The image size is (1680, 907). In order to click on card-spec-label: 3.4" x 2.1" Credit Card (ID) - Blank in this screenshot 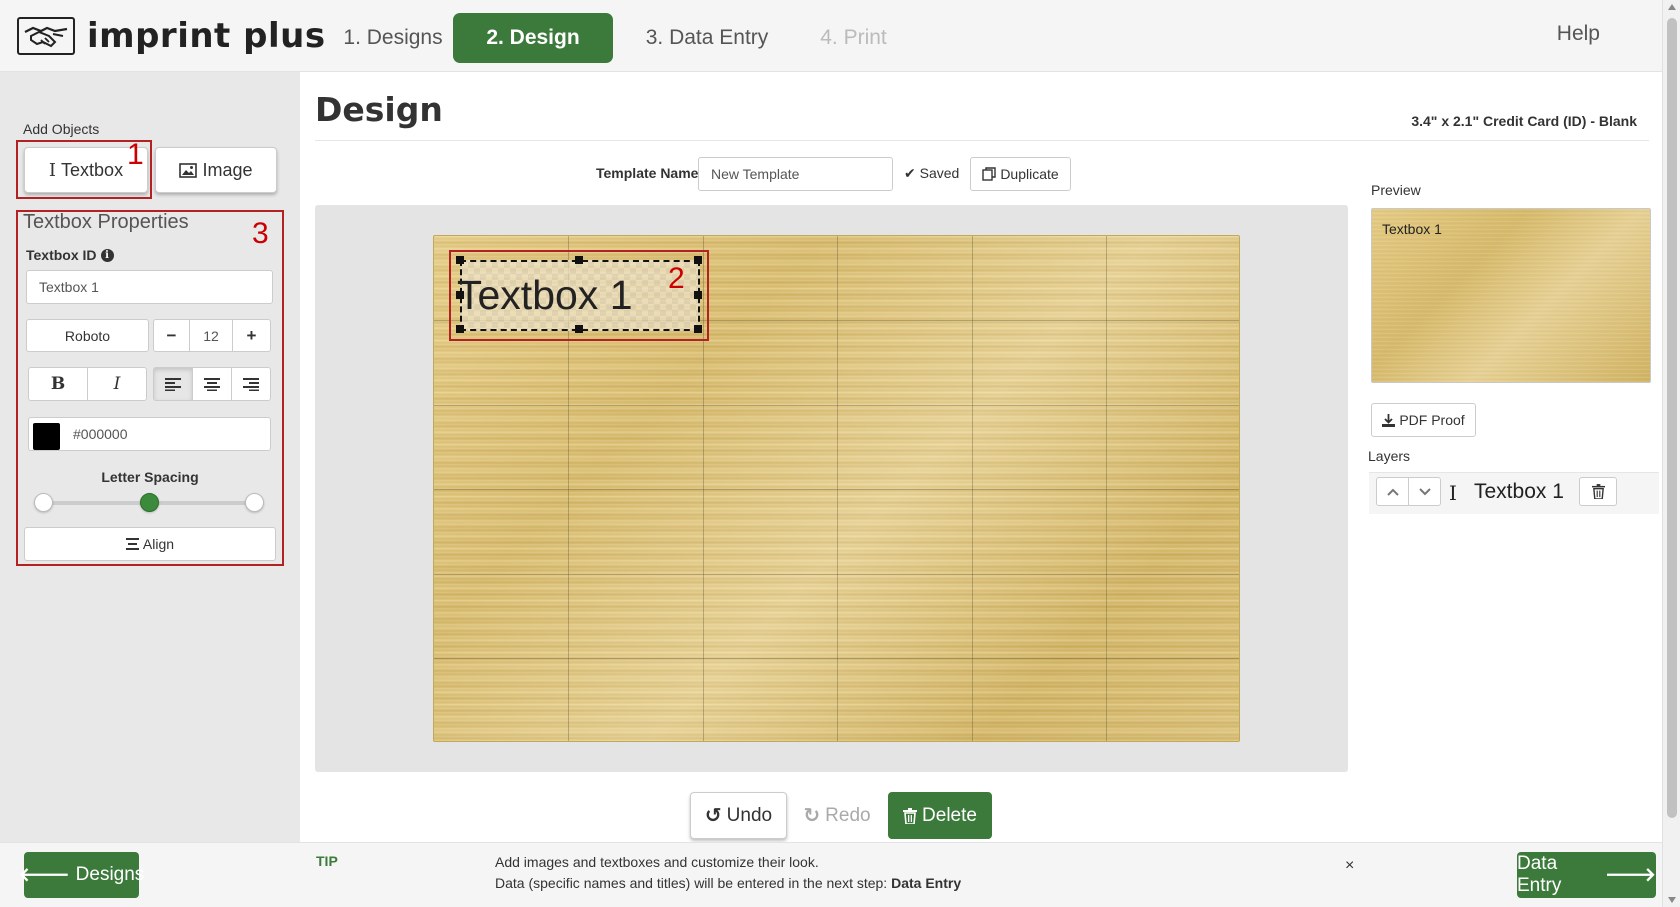, I will do `click(1524, 121)`.